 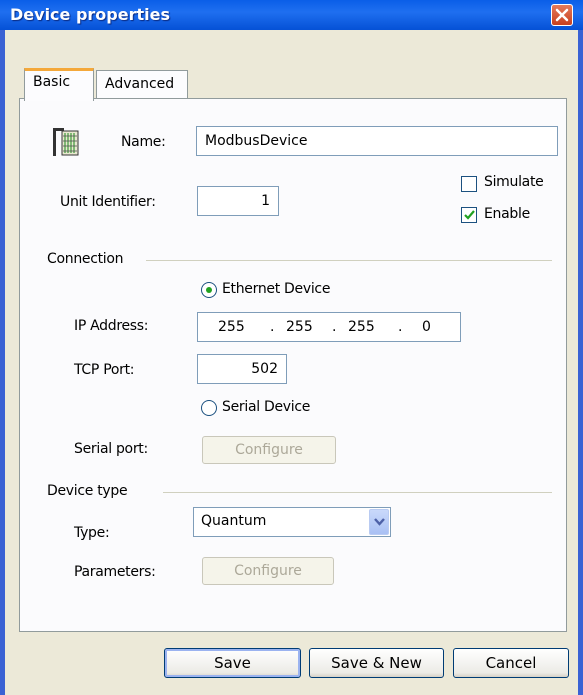 I want to click on checkmark-icon, so click(x=469, y=215).